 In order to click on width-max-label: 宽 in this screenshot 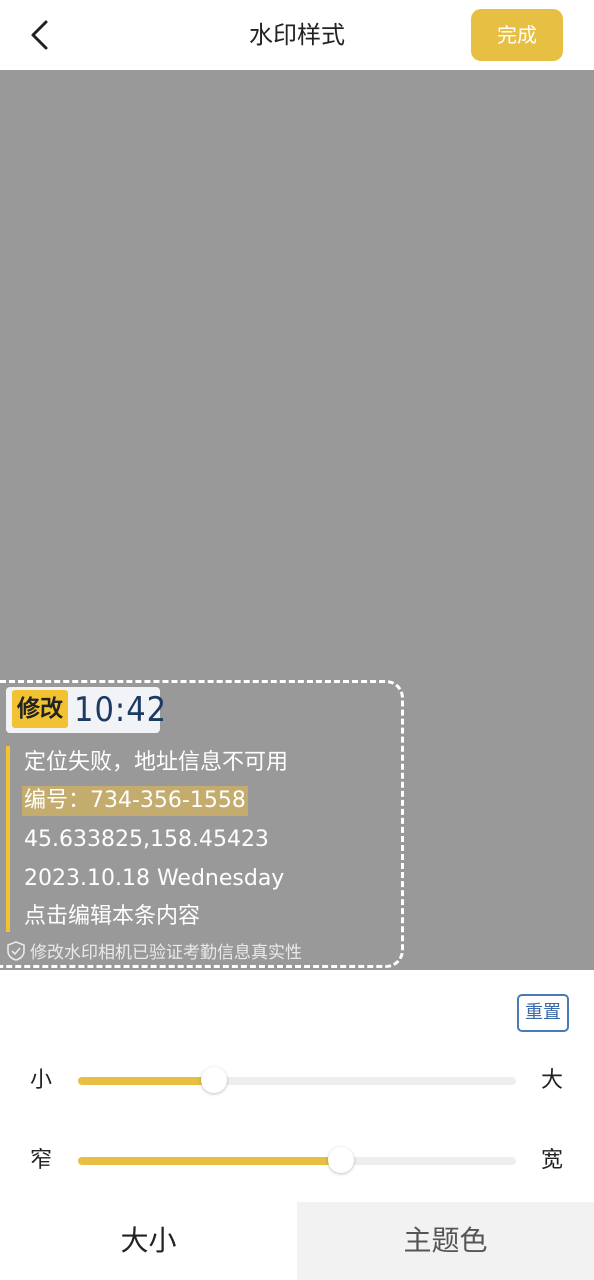, I will do `click(552, 1160)`.